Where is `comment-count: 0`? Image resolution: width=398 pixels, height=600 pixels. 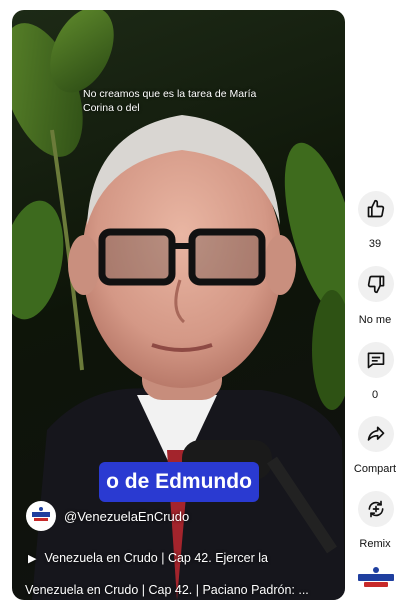
comment-count: 0 is located at coordinates (375, 395).